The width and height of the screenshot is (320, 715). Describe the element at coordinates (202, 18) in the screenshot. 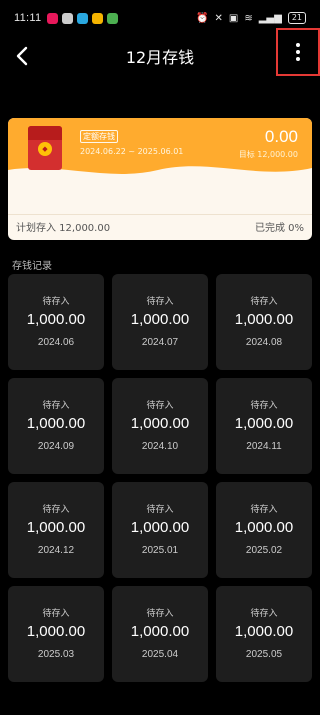

I see `alarm-icon: ⏰` at that location.